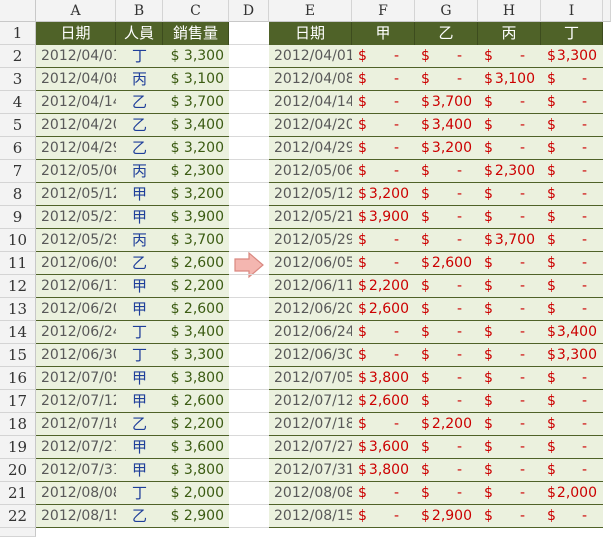 The image size is (611, 537). What do you see at coordinates (196, 102) in the screenshot?
I see `source-amount-cell: $ 3,700` at bounding box center [196, 102].